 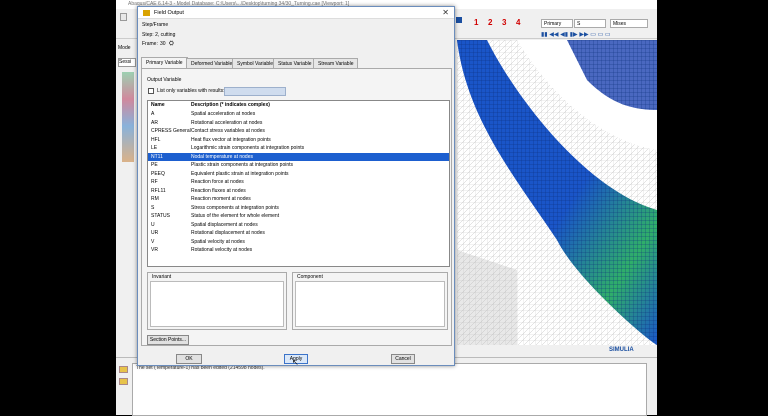 I want to click on step-frame-header: Step/Frame, so click(x=155, y=25).